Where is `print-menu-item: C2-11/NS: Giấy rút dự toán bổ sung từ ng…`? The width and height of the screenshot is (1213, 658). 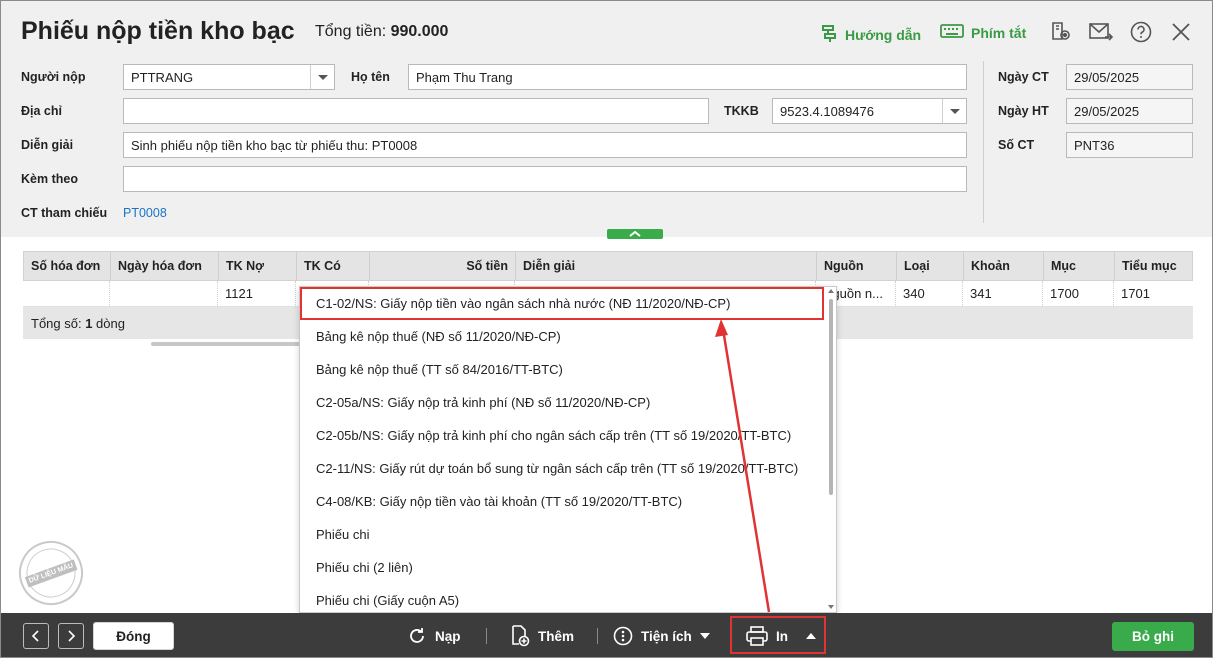 print-menu-item: C2-11/NS: Giấy rút dự toán bổ sung từ ng… is located at coordinates (562, 468).